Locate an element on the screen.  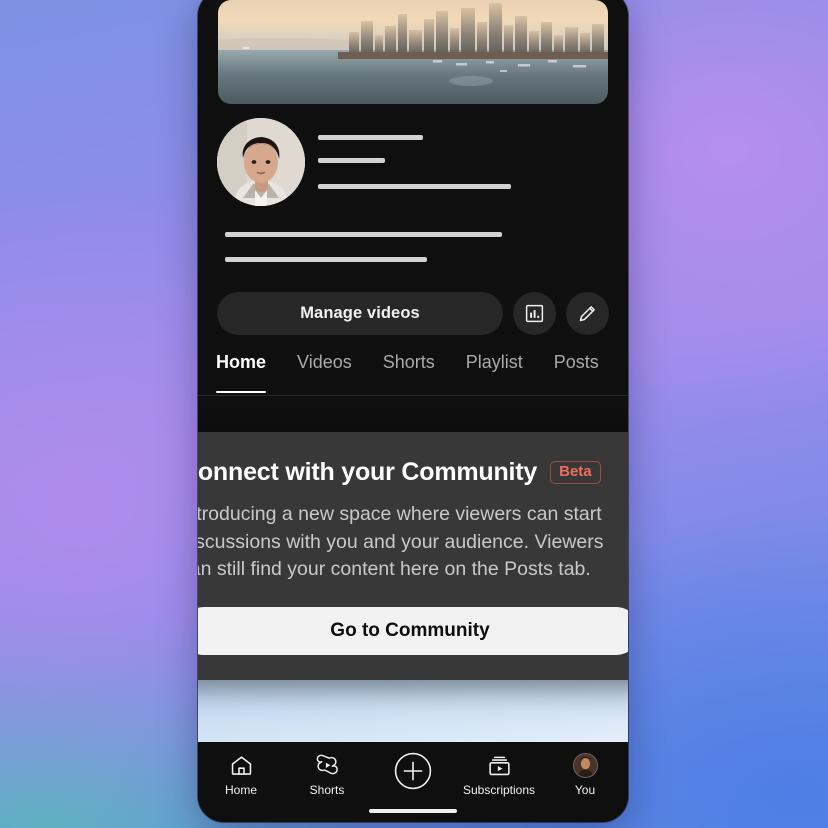
manage-videos-button: Manage videos is located at coordinates (360, 313).